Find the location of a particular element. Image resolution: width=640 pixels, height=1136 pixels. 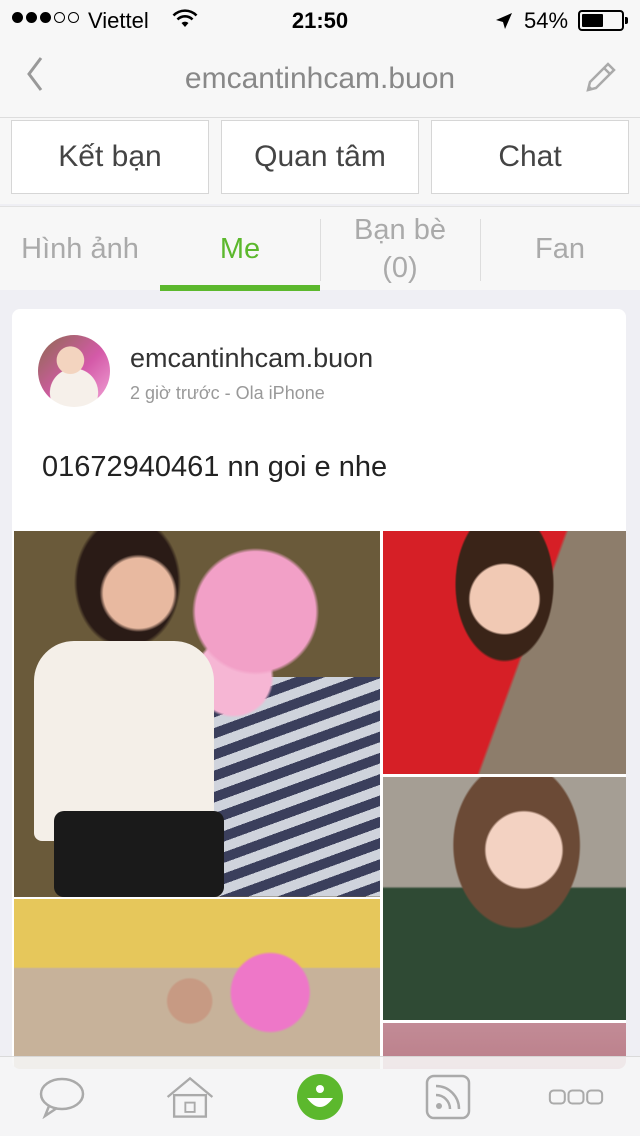

profile-tabs: Hình ảnh Me Bạn bè (0) Fan is located at coordinates (320, 248).